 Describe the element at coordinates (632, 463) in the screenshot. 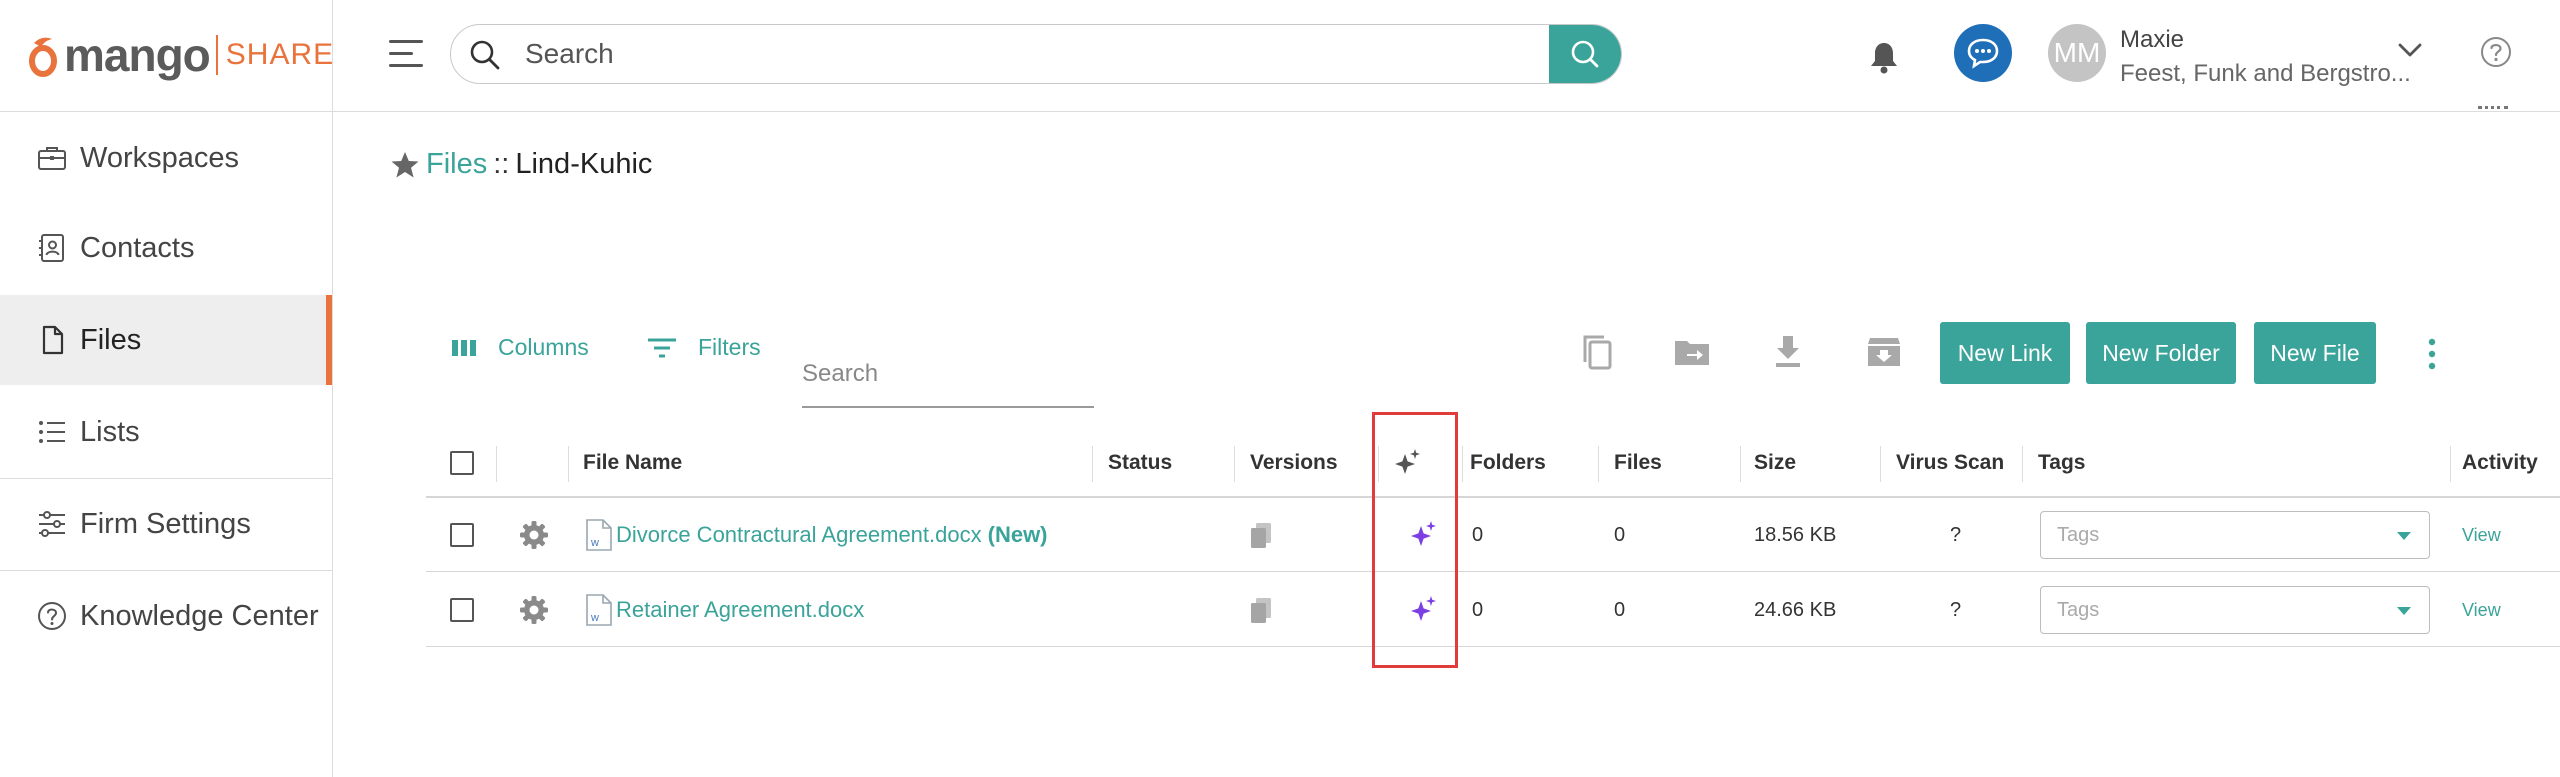

I see `column-header-file-name: File Name` at that location.